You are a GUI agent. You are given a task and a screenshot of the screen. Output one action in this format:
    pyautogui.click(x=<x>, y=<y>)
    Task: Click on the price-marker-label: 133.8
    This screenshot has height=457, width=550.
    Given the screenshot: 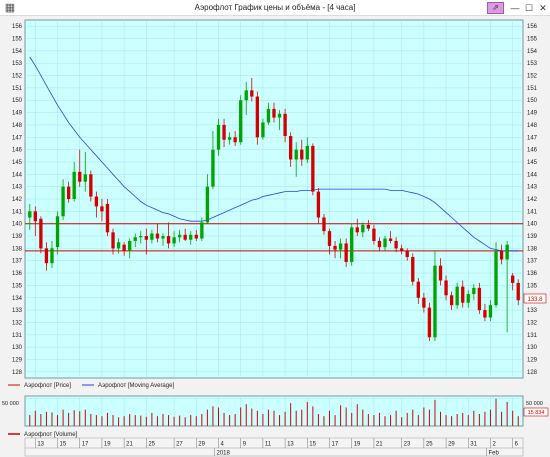 What is the action you would take?
    pyautogui.click(x=535, y=300)
    